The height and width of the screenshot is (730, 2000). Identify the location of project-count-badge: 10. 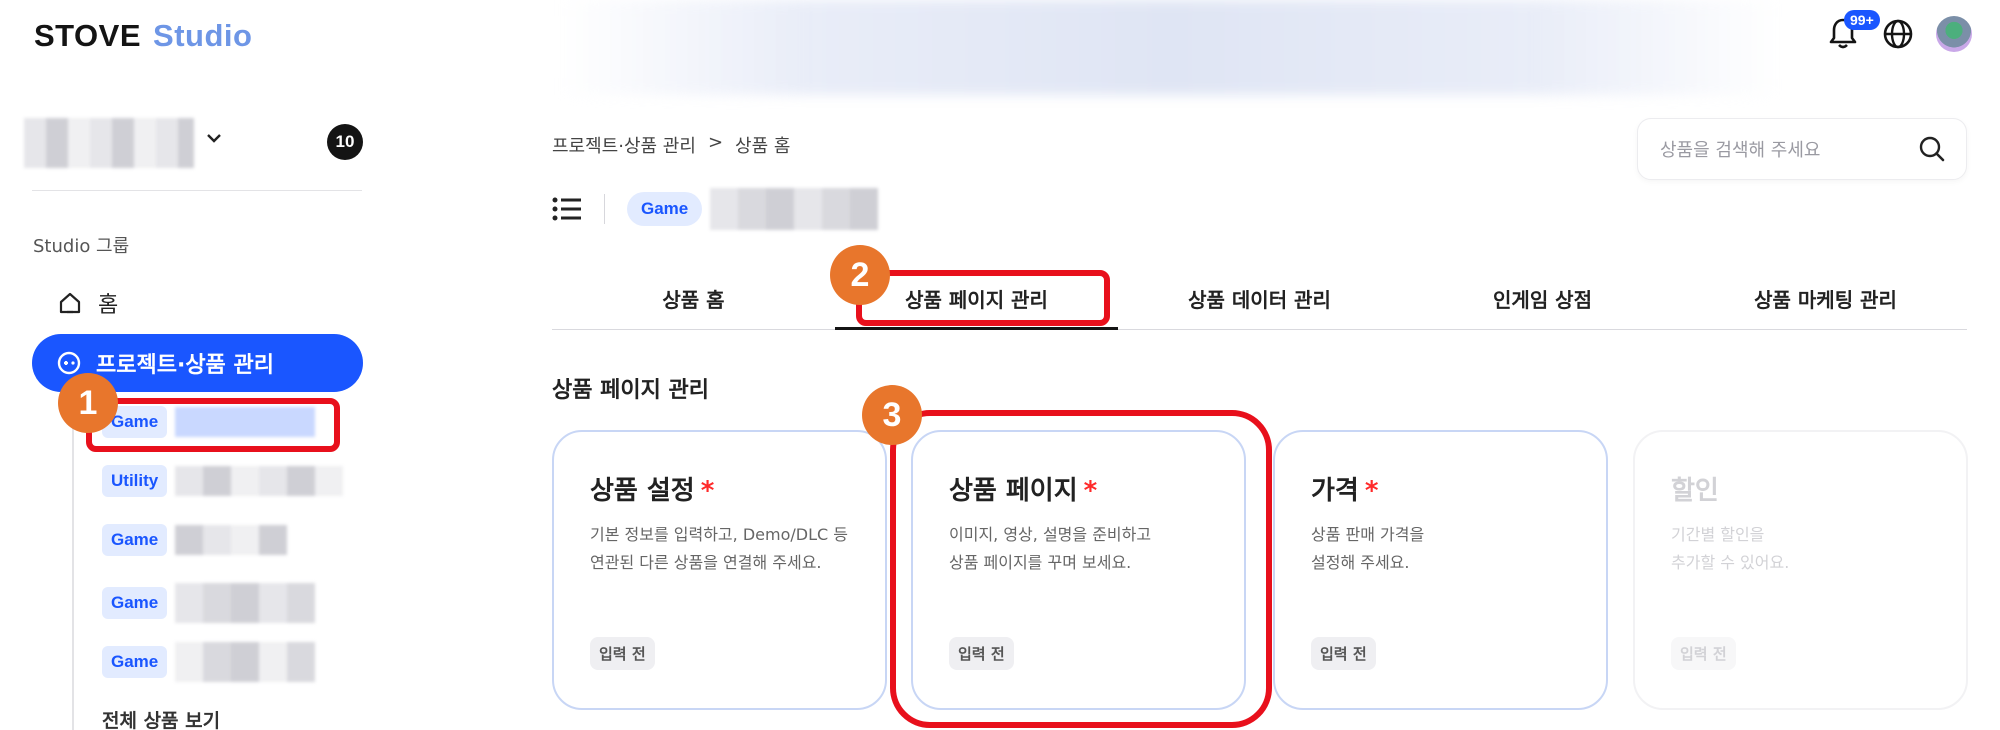
(345, 142).